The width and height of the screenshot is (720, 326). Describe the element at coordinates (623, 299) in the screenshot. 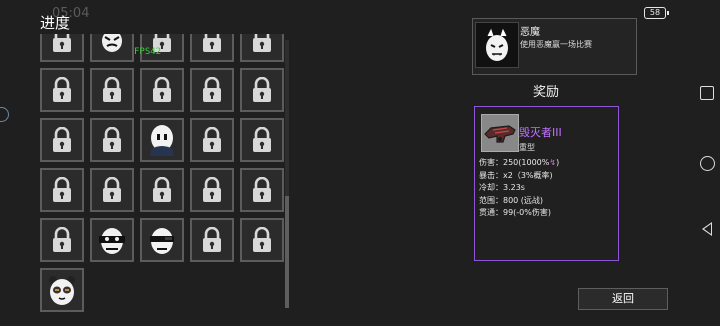

I see `back-button: 返回` at that location.